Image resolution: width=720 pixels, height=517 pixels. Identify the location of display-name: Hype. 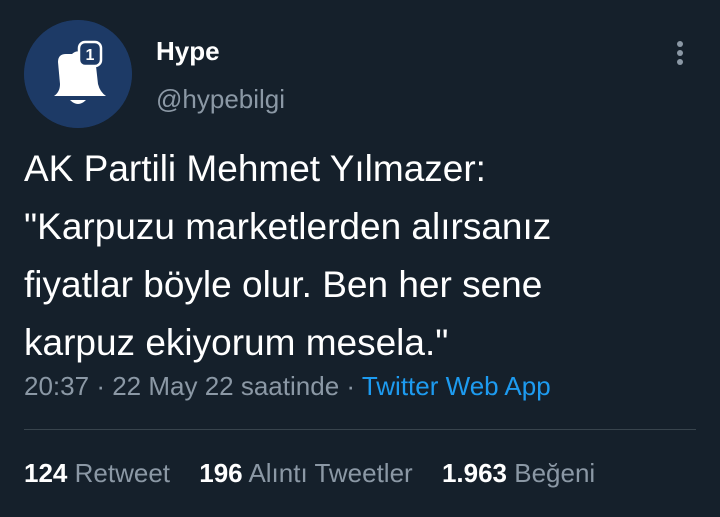
(188, 51).